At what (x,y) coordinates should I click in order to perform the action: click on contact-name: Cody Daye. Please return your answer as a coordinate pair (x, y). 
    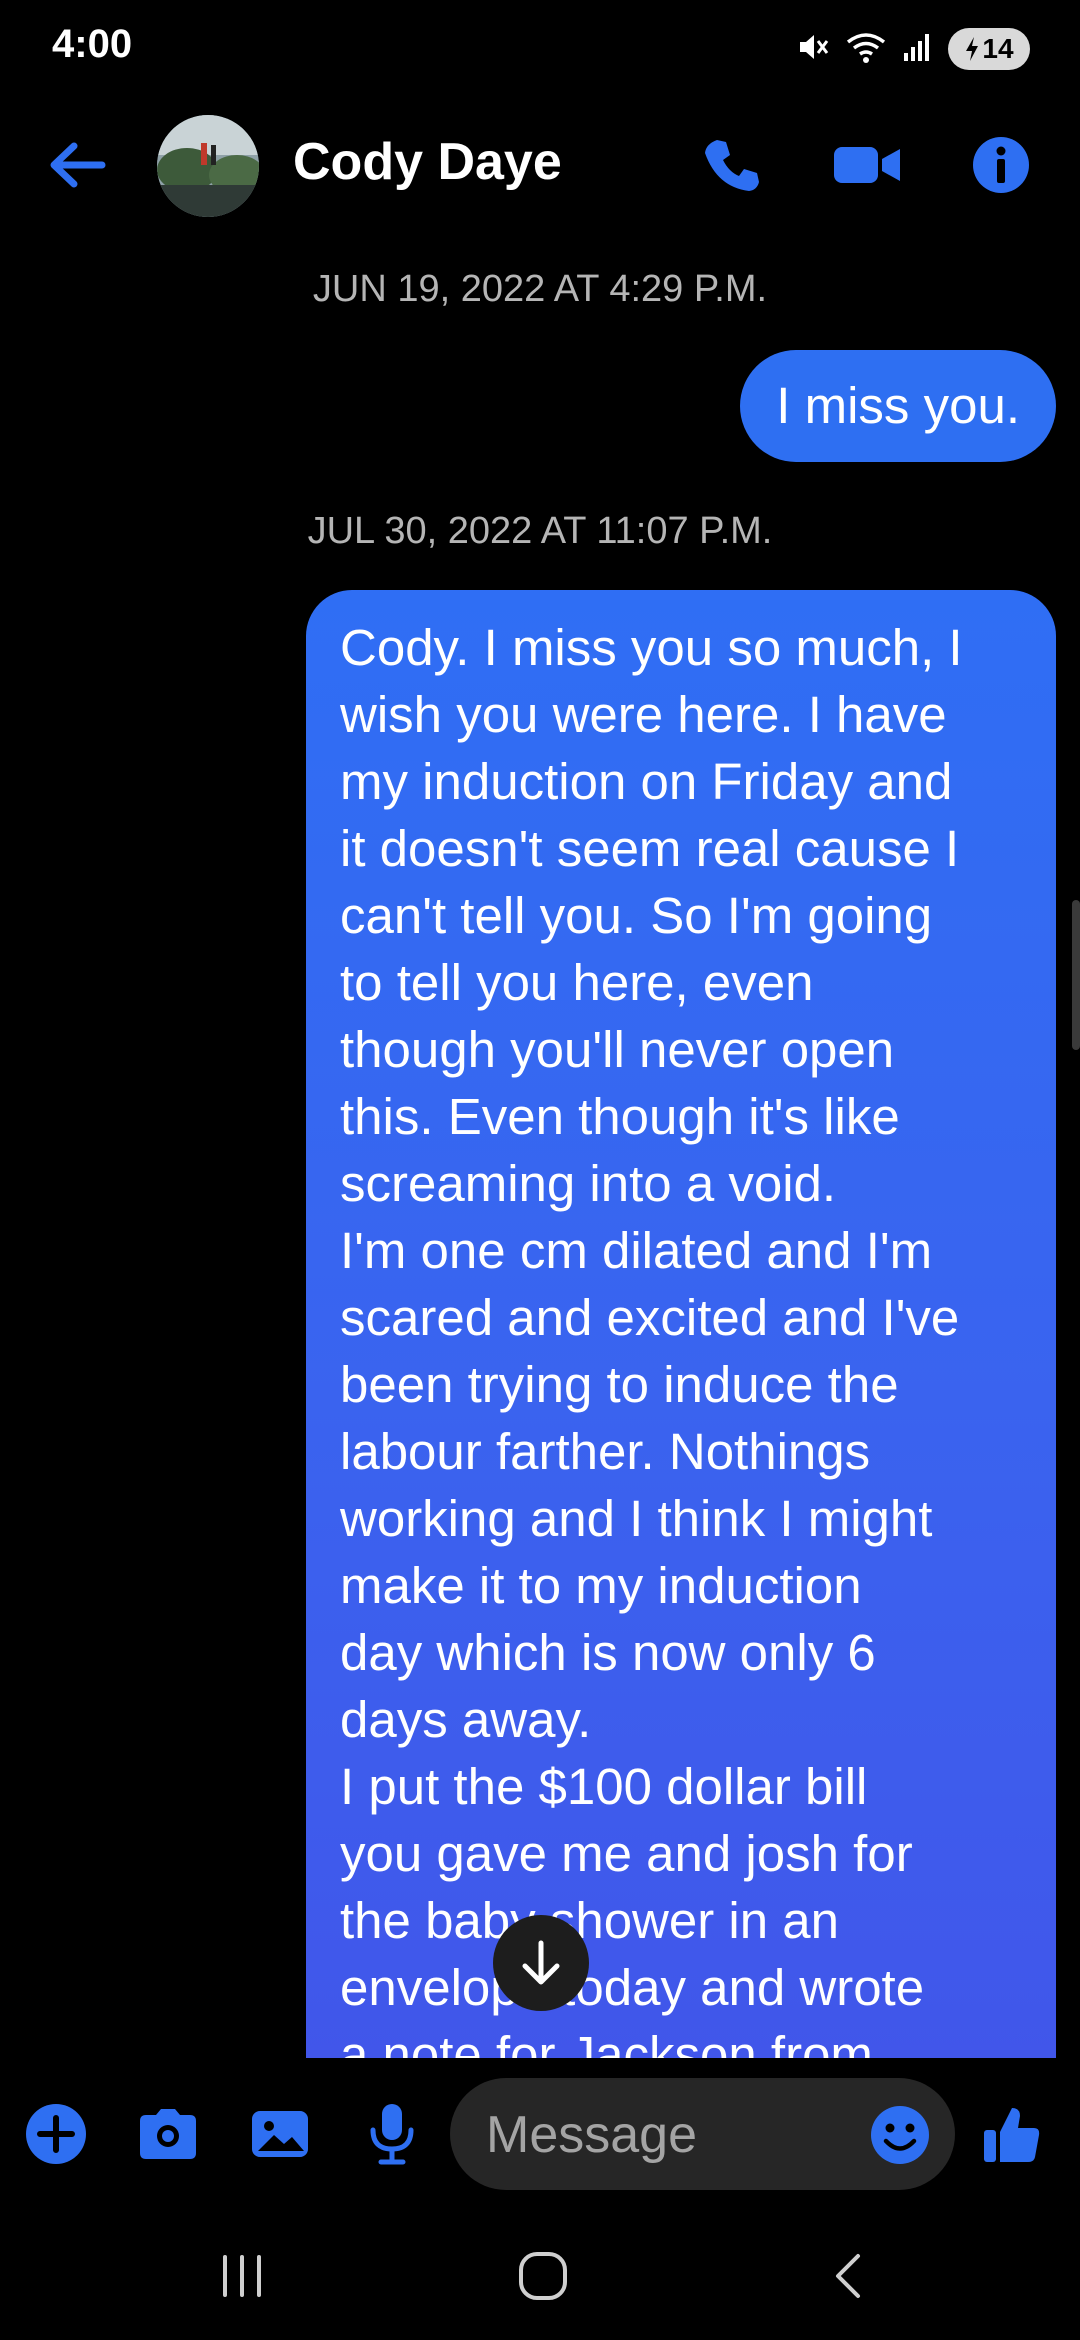
    Looking at the image, I should click on (427, 162).